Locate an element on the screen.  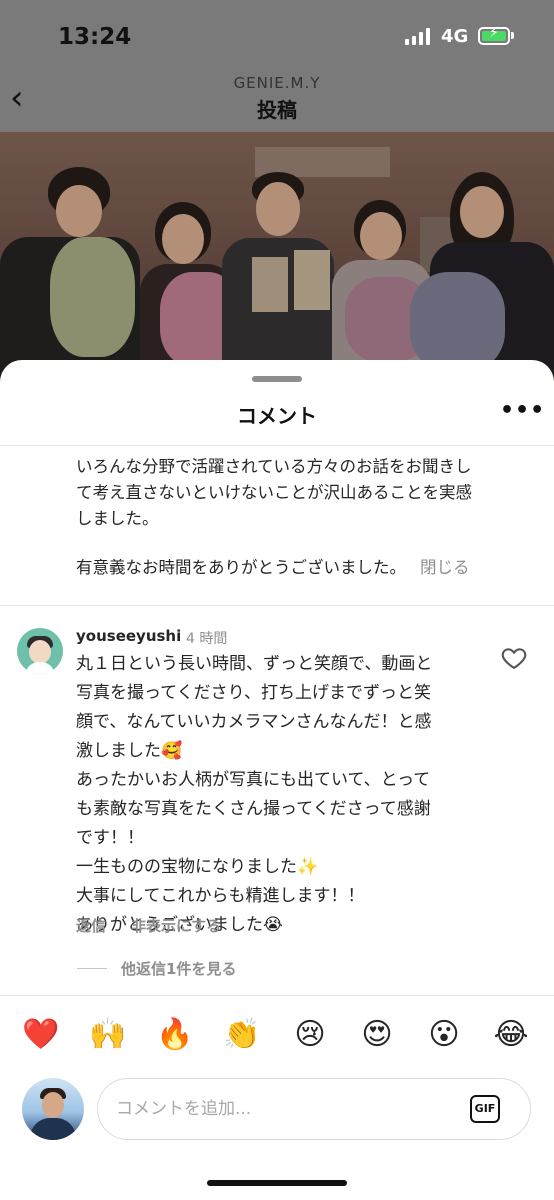
commenter-avatar is located at coordinates (40, 651).